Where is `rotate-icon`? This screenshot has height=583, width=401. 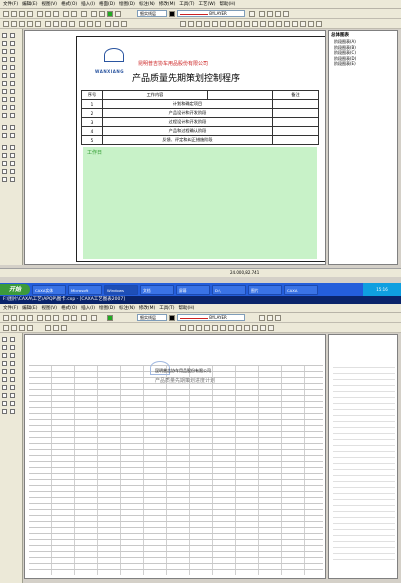
rotate-icon is located at coordinates (271, 24).